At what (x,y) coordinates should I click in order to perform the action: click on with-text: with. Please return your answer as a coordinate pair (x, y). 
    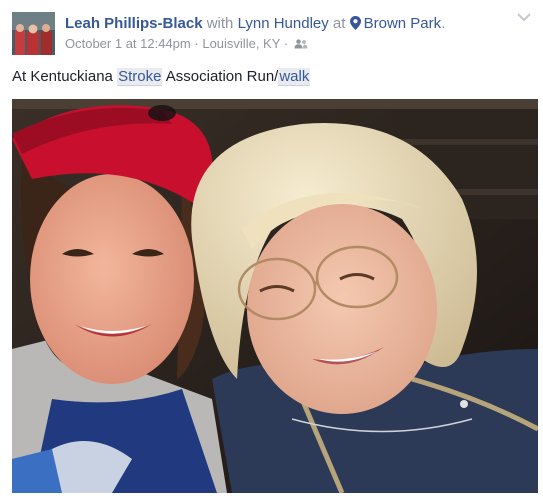
    Looking at the image, I should click on (220, 23).